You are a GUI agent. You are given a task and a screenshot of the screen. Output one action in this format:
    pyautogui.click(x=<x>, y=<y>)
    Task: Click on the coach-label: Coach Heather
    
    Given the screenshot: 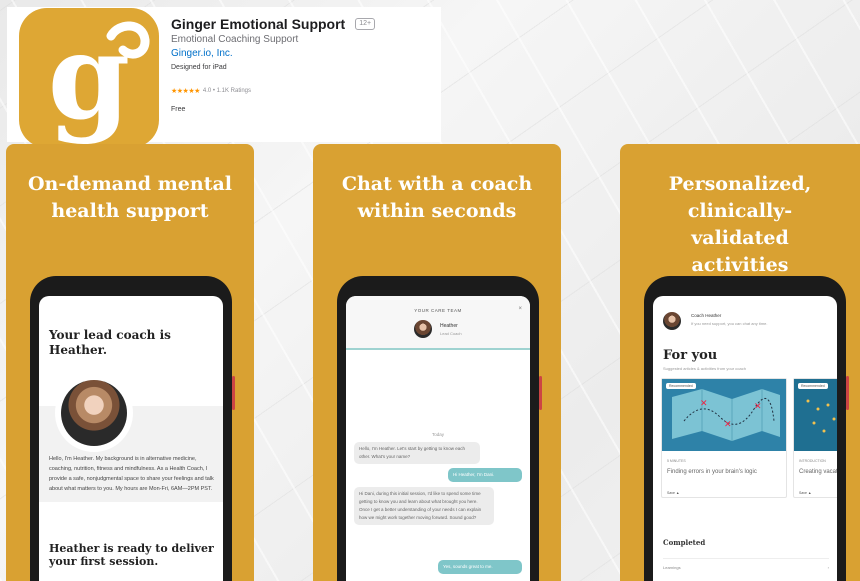 What is the action you would take?
    pyautogui.click(x=706, y=315)
    